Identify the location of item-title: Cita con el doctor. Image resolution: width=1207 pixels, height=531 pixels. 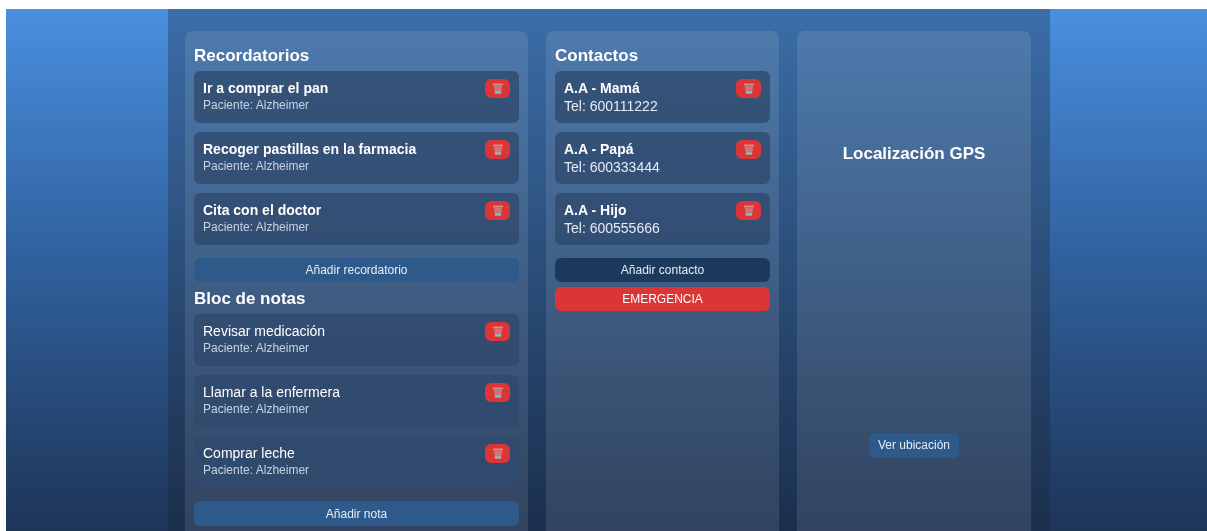
(262, 210).